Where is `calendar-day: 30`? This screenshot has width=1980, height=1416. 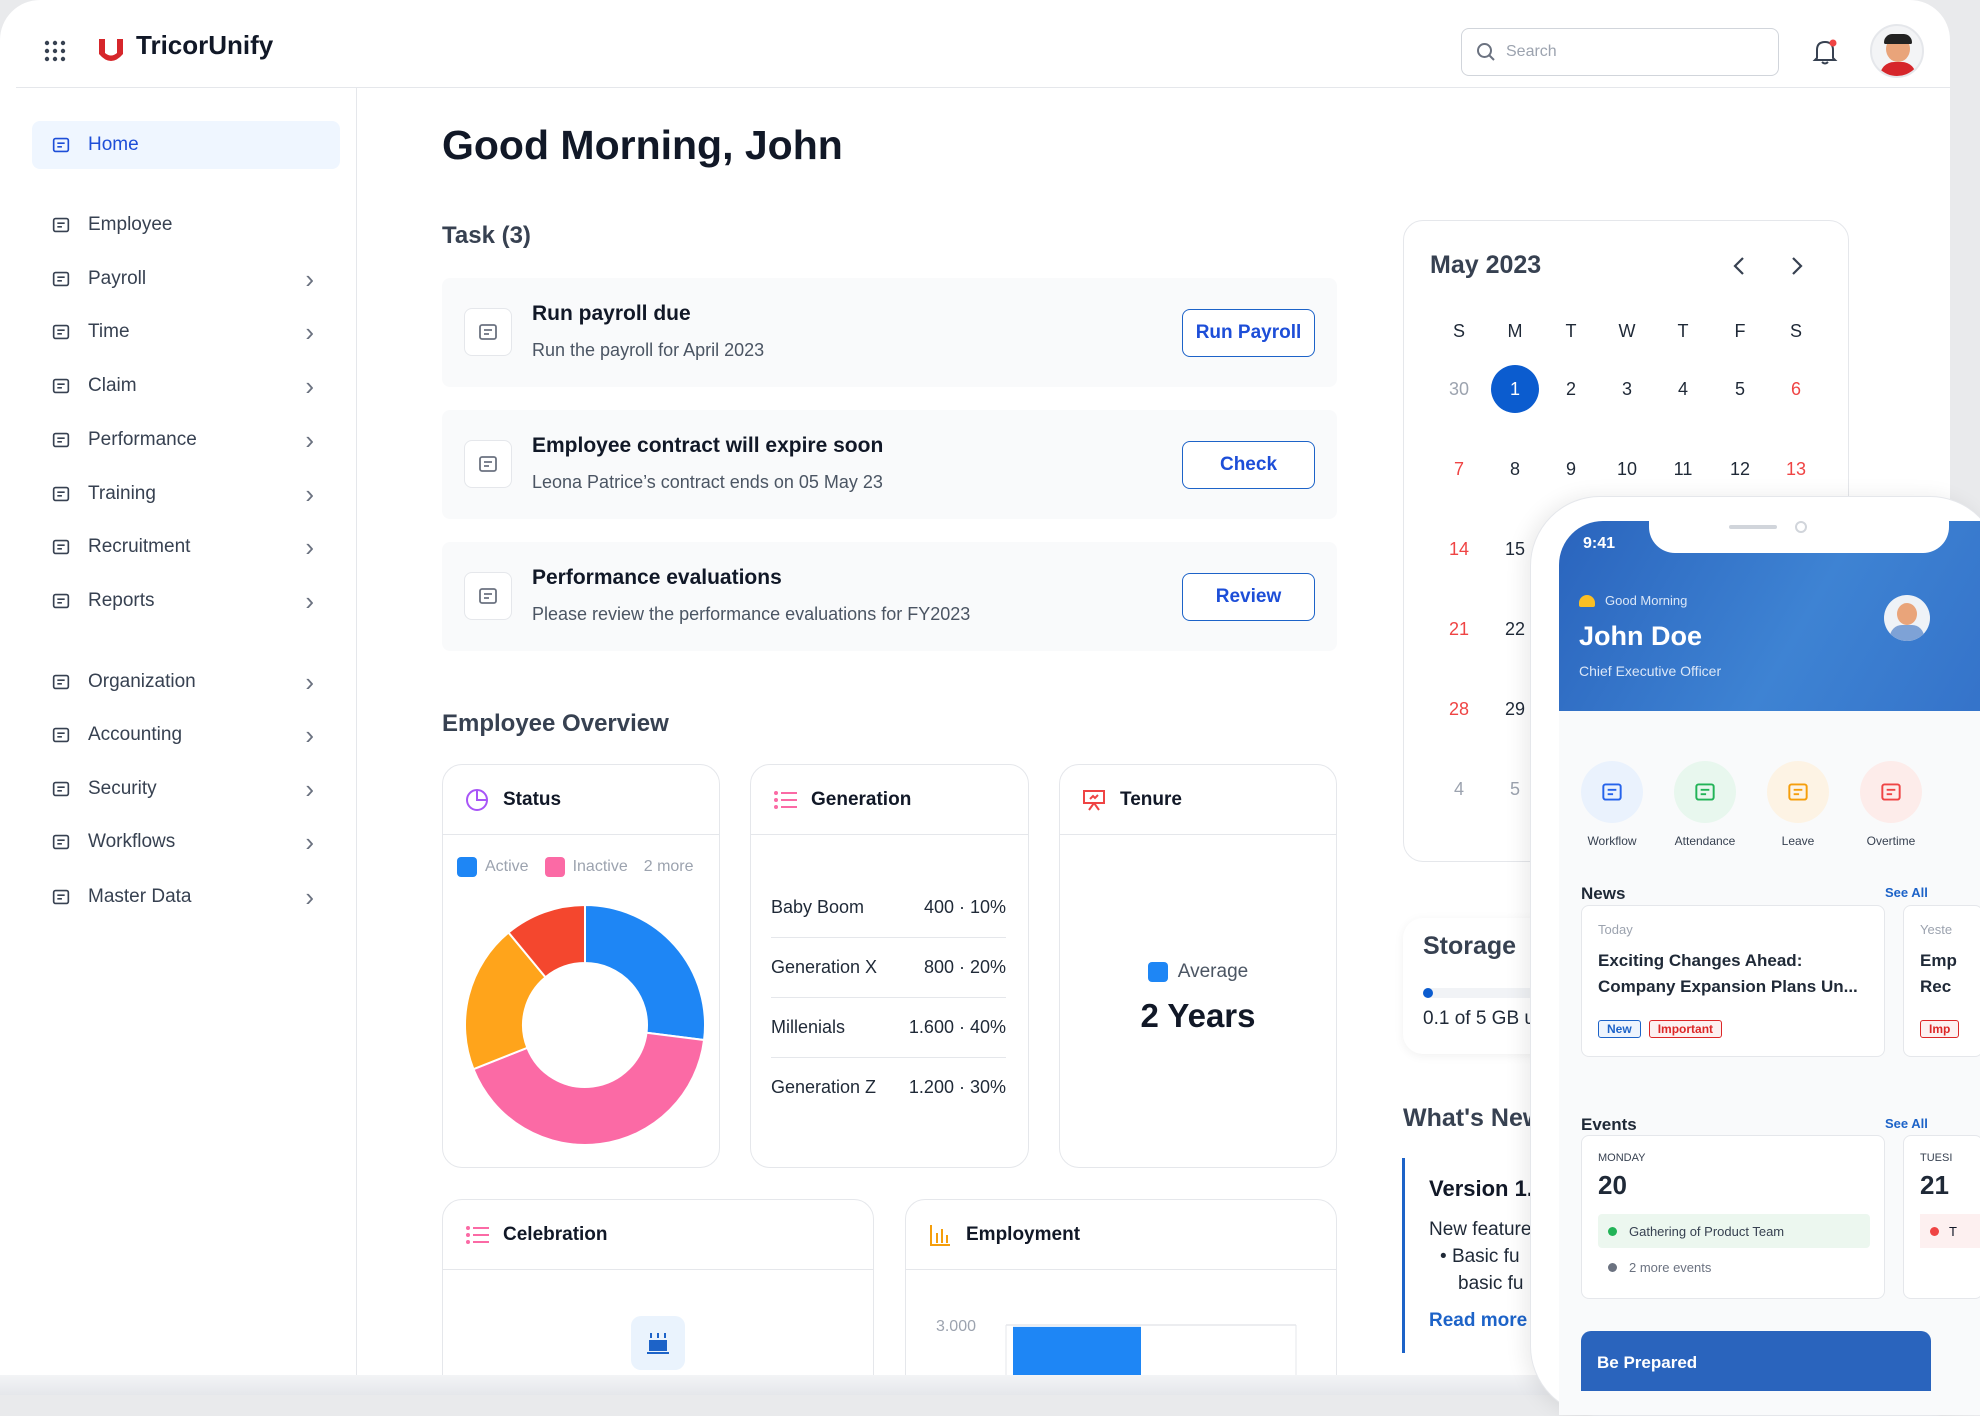
calendar-day: 30 is located at coordinates (1459, 389).